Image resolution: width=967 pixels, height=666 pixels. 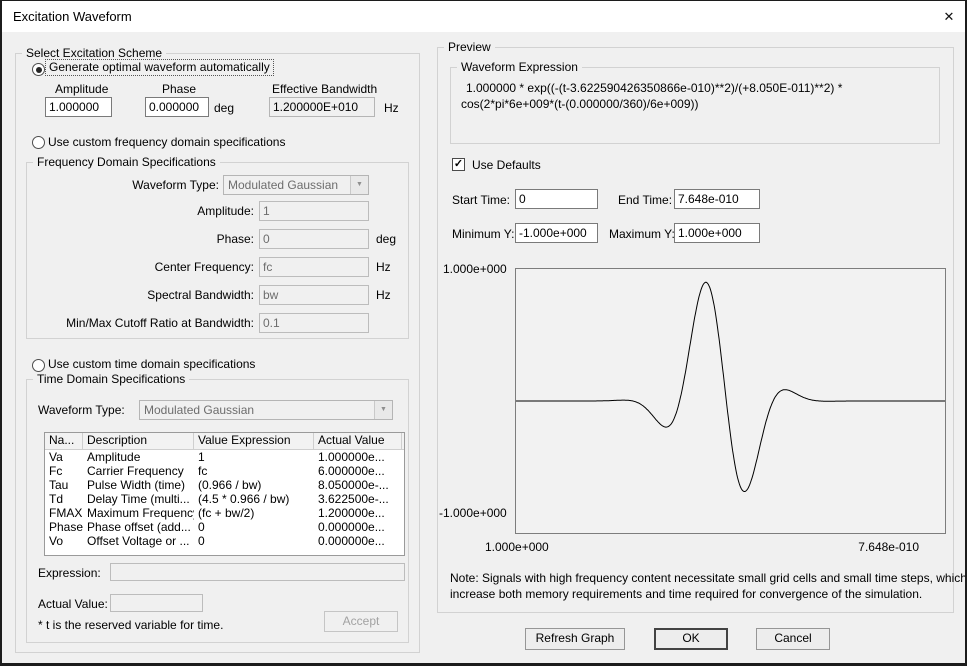 What do you see at coordinates (257, 572) in the screenshot?
I see `expression-field` at bounding box center [257, 572].